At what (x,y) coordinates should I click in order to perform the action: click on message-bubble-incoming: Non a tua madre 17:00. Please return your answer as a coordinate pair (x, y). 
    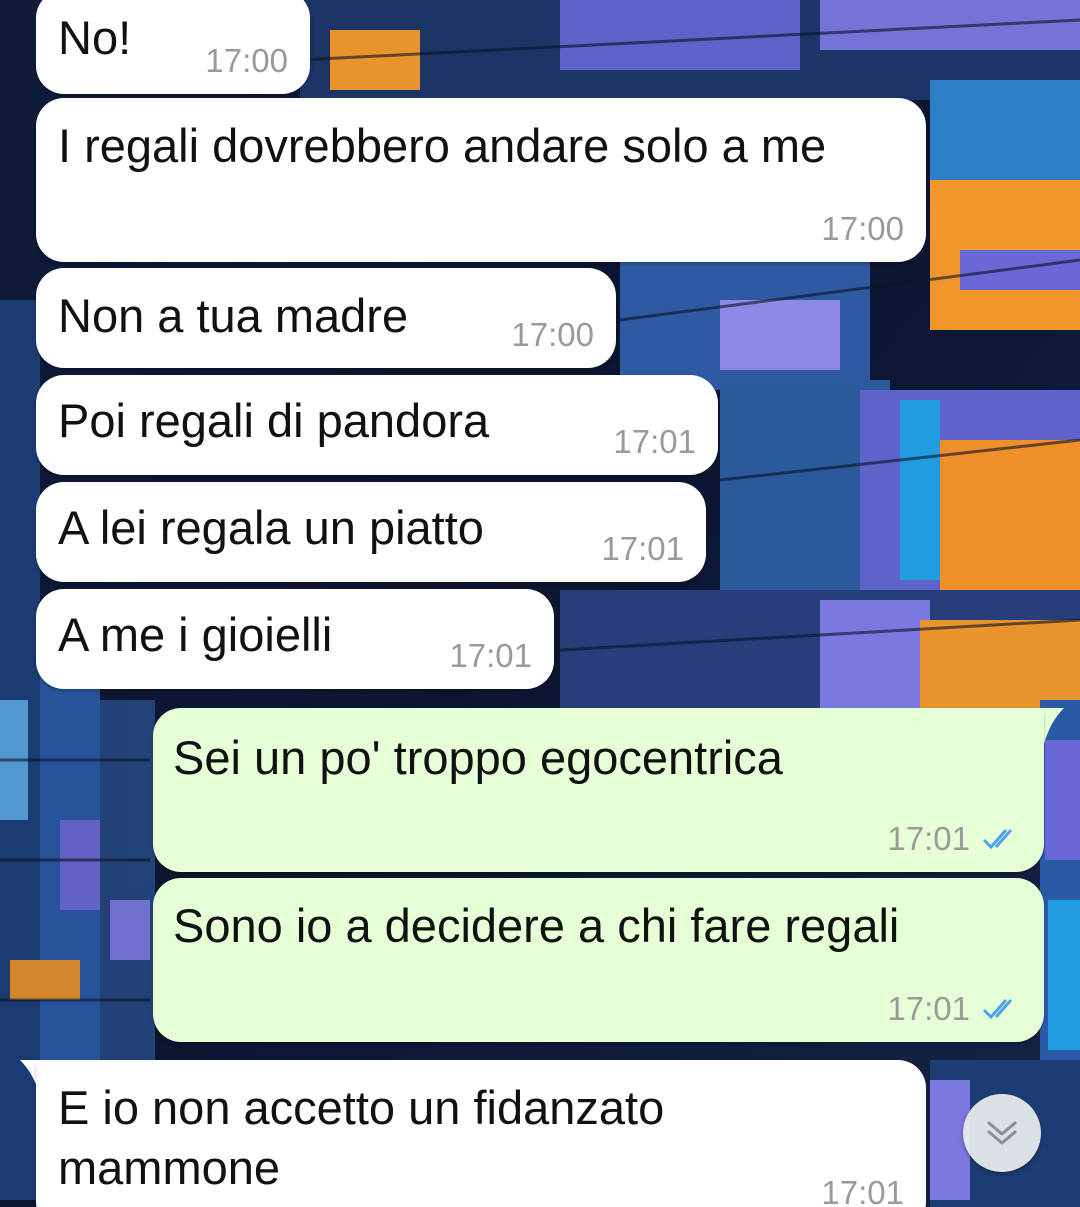
    Looking at the image, I should click on (326, 318).